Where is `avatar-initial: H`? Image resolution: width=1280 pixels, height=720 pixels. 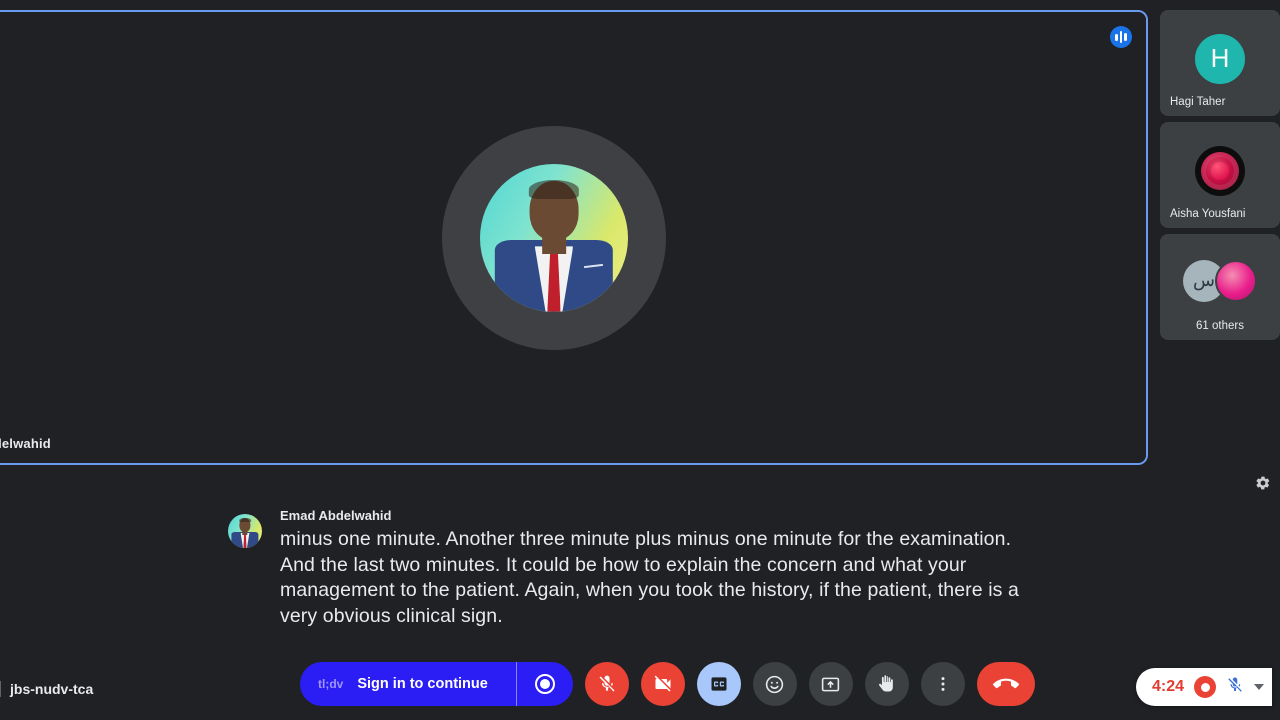 avatar-initial: H is located at coordinates (1220, 58).